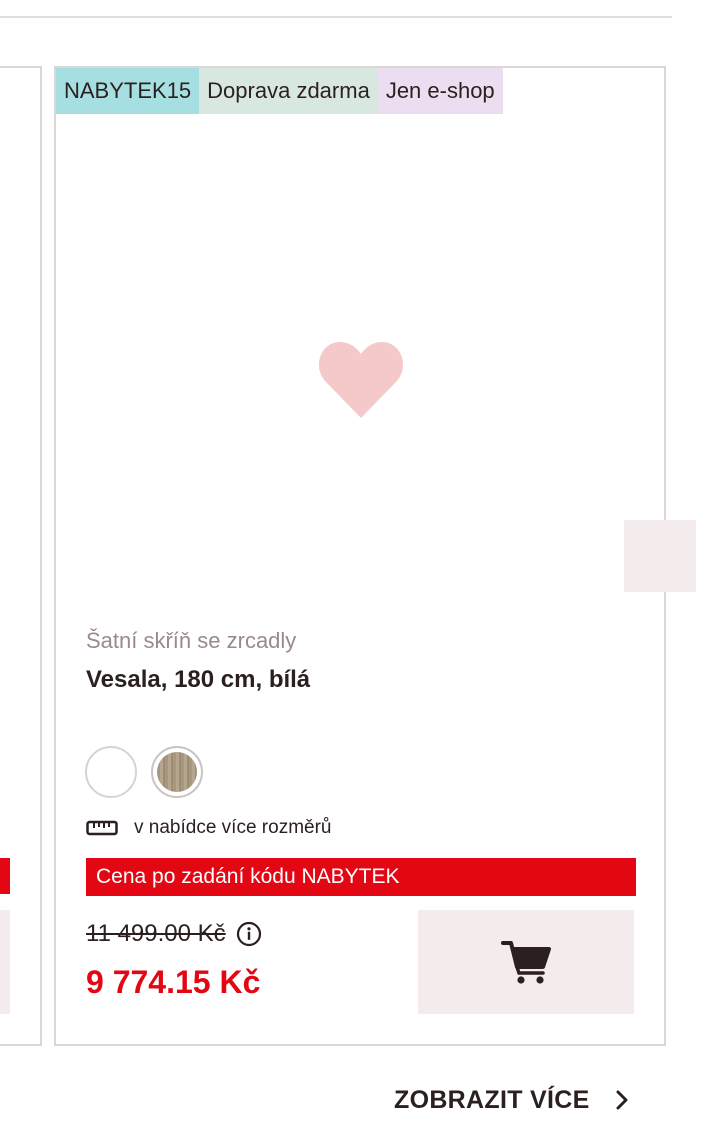  Describe the element at coordinates (173, 982) in the screenshot. I see `sale-price: 9 774.15 Kč` at that location.